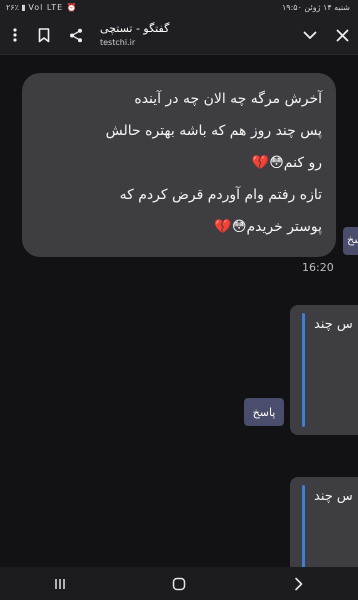 The image size is (358, 600). I want to click on system-nav-bar, so click(179, 583).